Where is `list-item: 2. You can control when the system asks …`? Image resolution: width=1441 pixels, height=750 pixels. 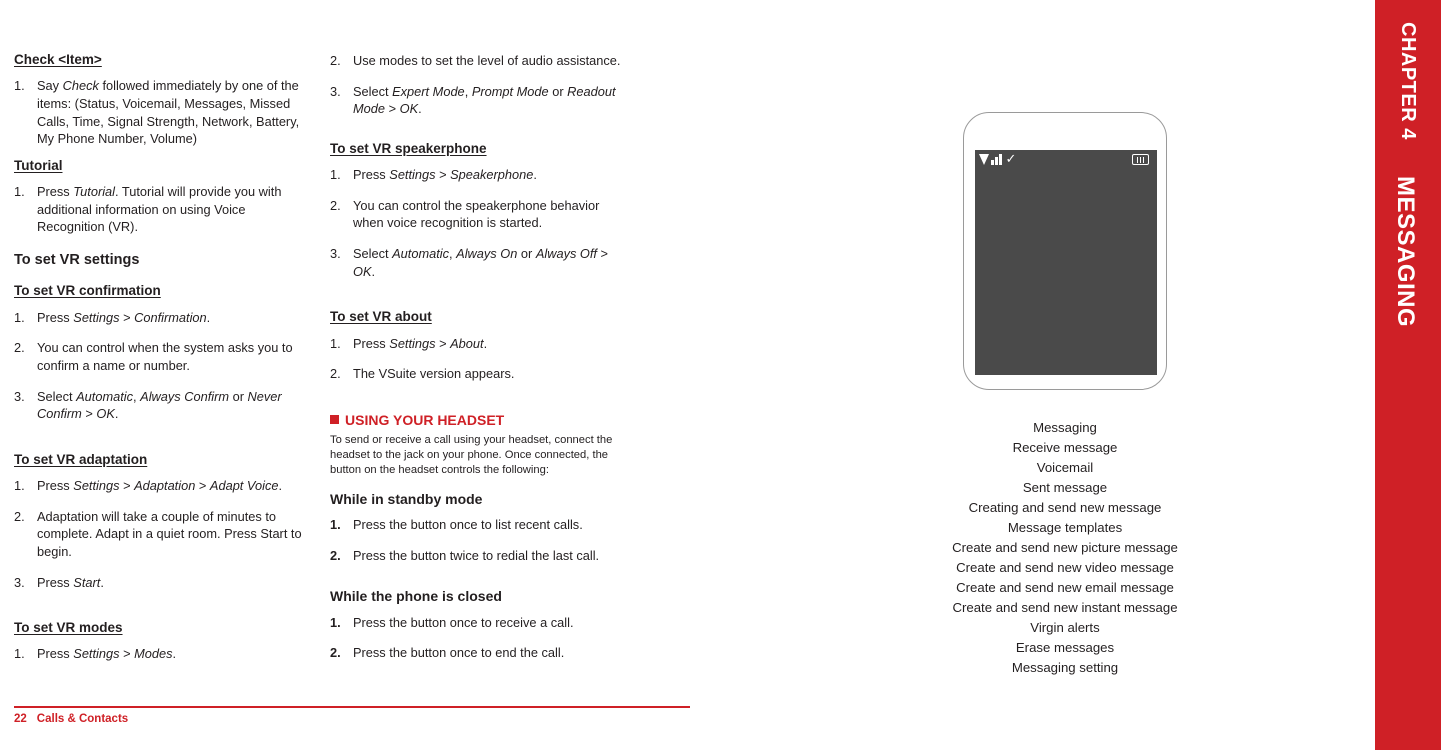
list-item: 2. You can control when the system asks … is located at coordinates (160, 356).